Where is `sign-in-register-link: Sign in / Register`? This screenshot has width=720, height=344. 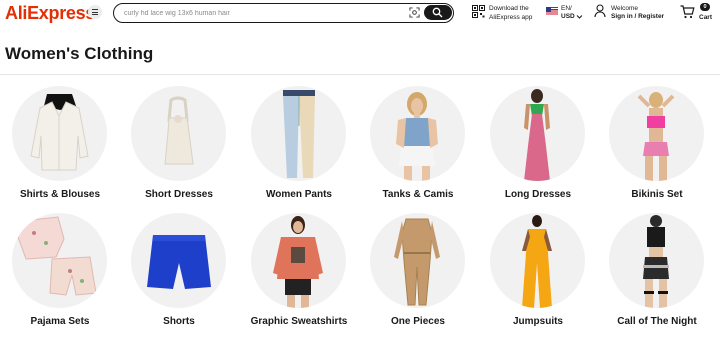 sign-in-register-link: Sign in / Register is located at coordinates (637, 16).